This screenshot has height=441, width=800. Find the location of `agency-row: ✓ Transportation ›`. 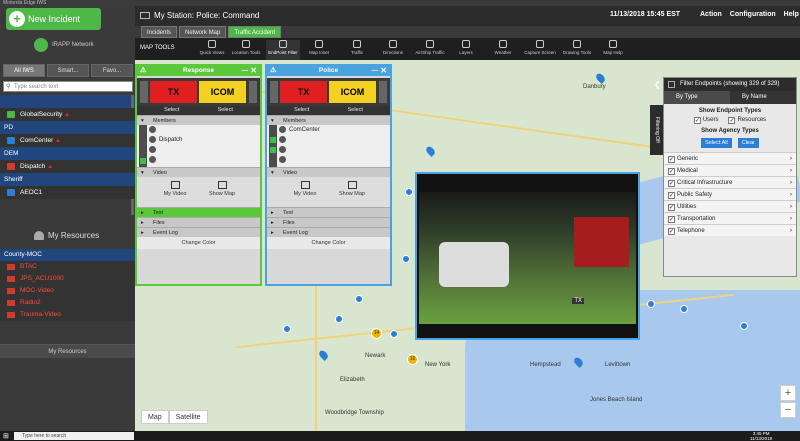

agency-row: ✓ Transportation › is located at coordinates (730, 218).